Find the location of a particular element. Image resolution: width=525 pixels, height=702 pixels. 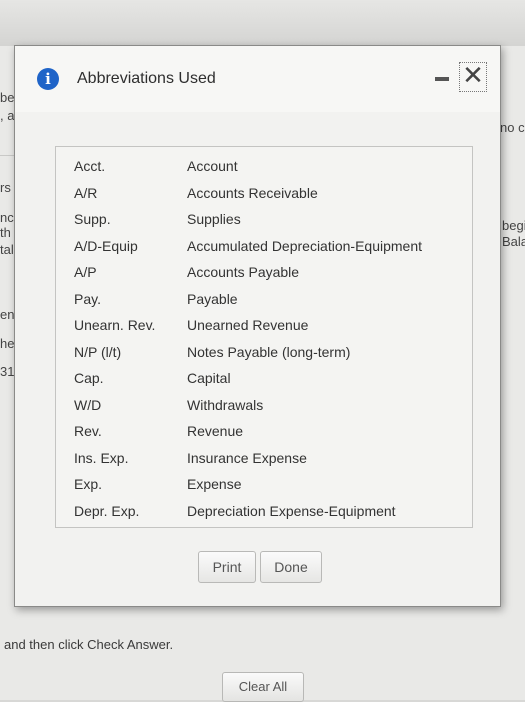

done-button: Done is located at coordinates (291, 567).